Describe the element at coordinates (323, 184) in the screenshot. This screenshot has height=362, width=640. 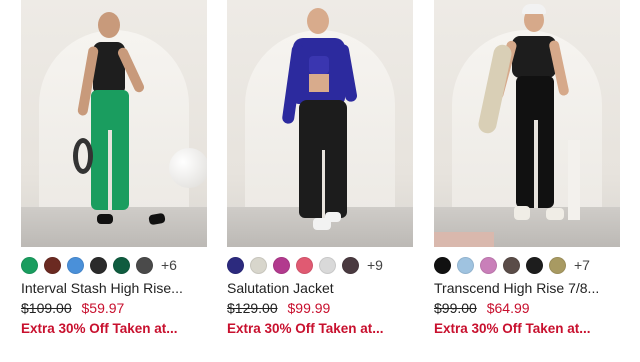
I see `model-joggers-gap` at that location.